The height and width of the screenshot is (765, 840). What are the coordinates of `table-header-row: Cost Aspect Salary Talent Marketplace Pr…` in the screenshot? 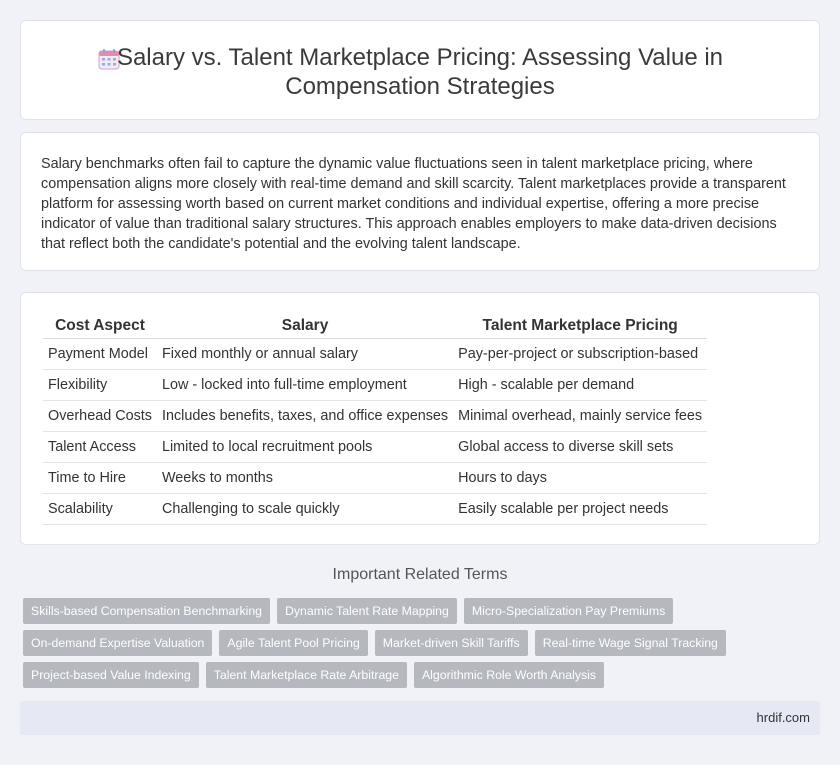 It's located at (375, 326).